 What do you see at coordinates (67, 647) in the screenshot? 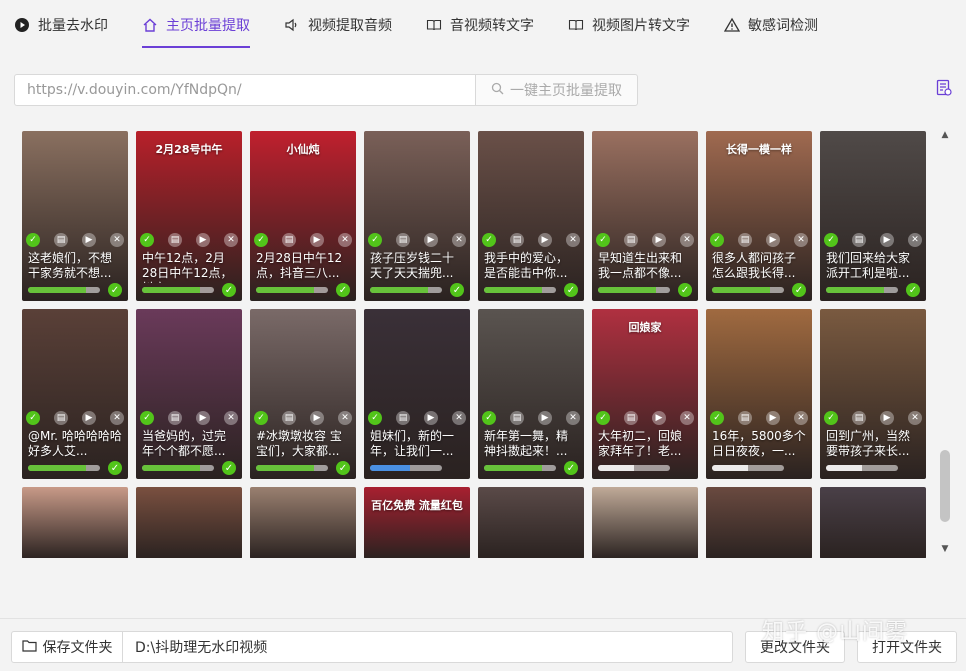
I see `save-folder-button: 保存文件夹` at bounding box center [67, 647].